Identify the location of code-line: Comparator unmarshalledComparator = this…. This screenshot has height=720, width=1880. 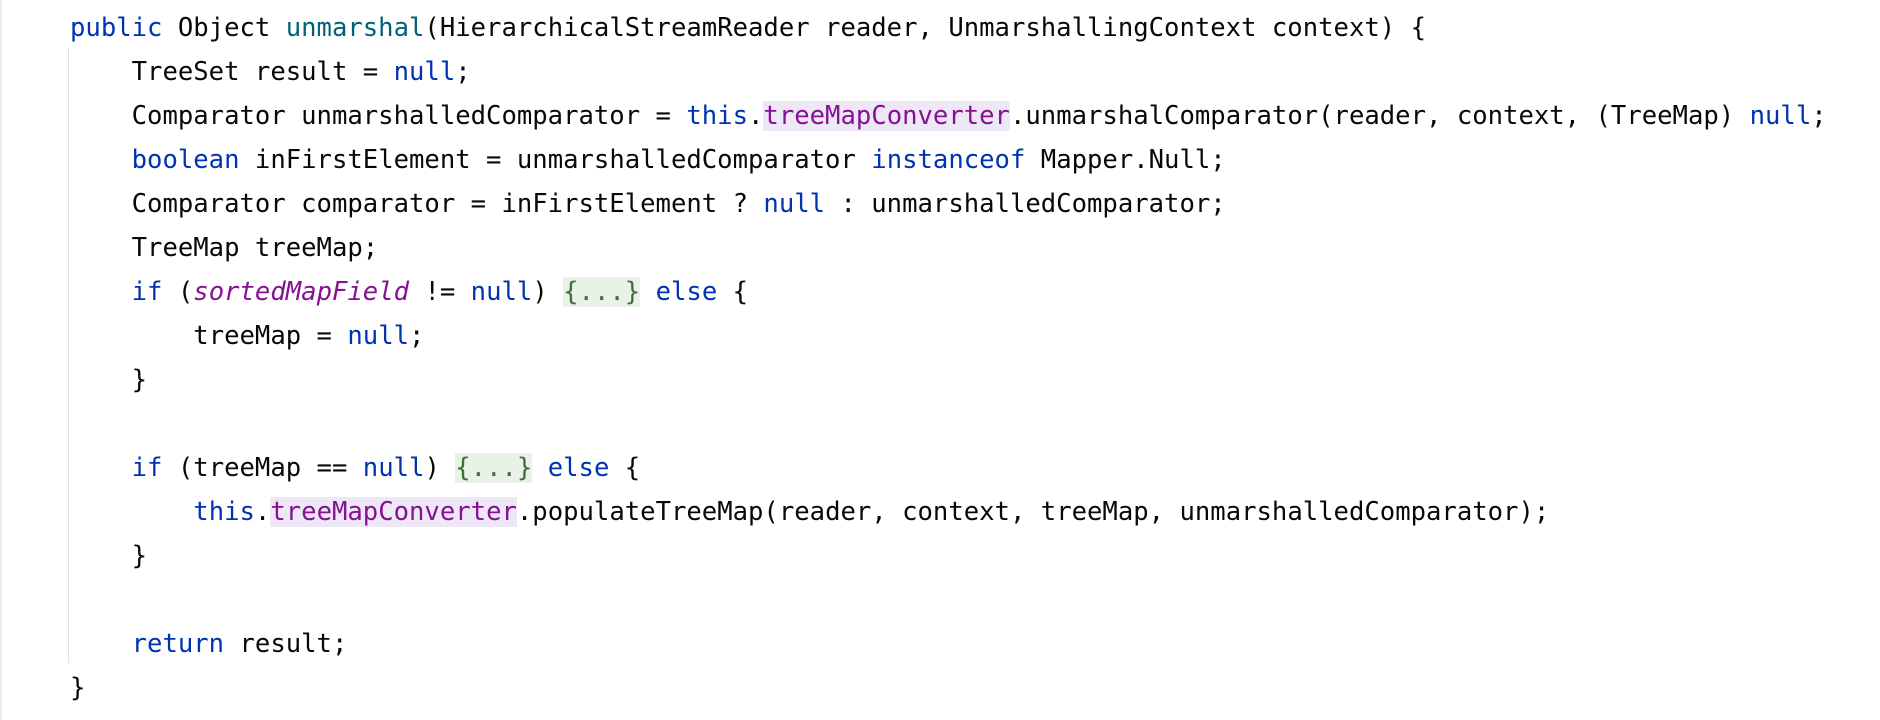
(948, 116).